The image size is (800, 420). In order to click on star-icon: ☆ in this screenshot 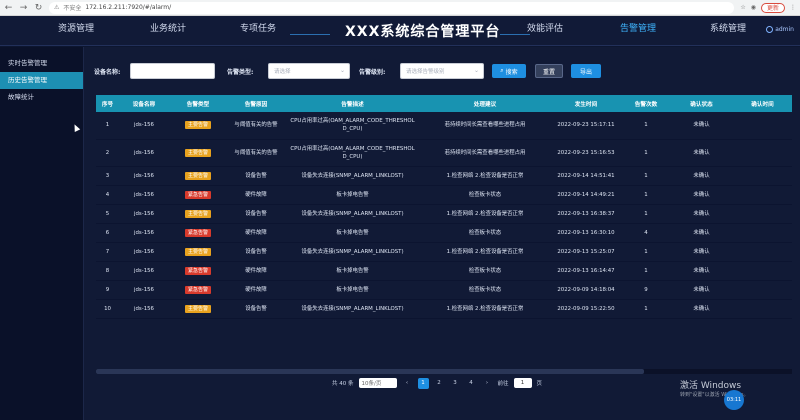, I will do `click(742, 7)`.